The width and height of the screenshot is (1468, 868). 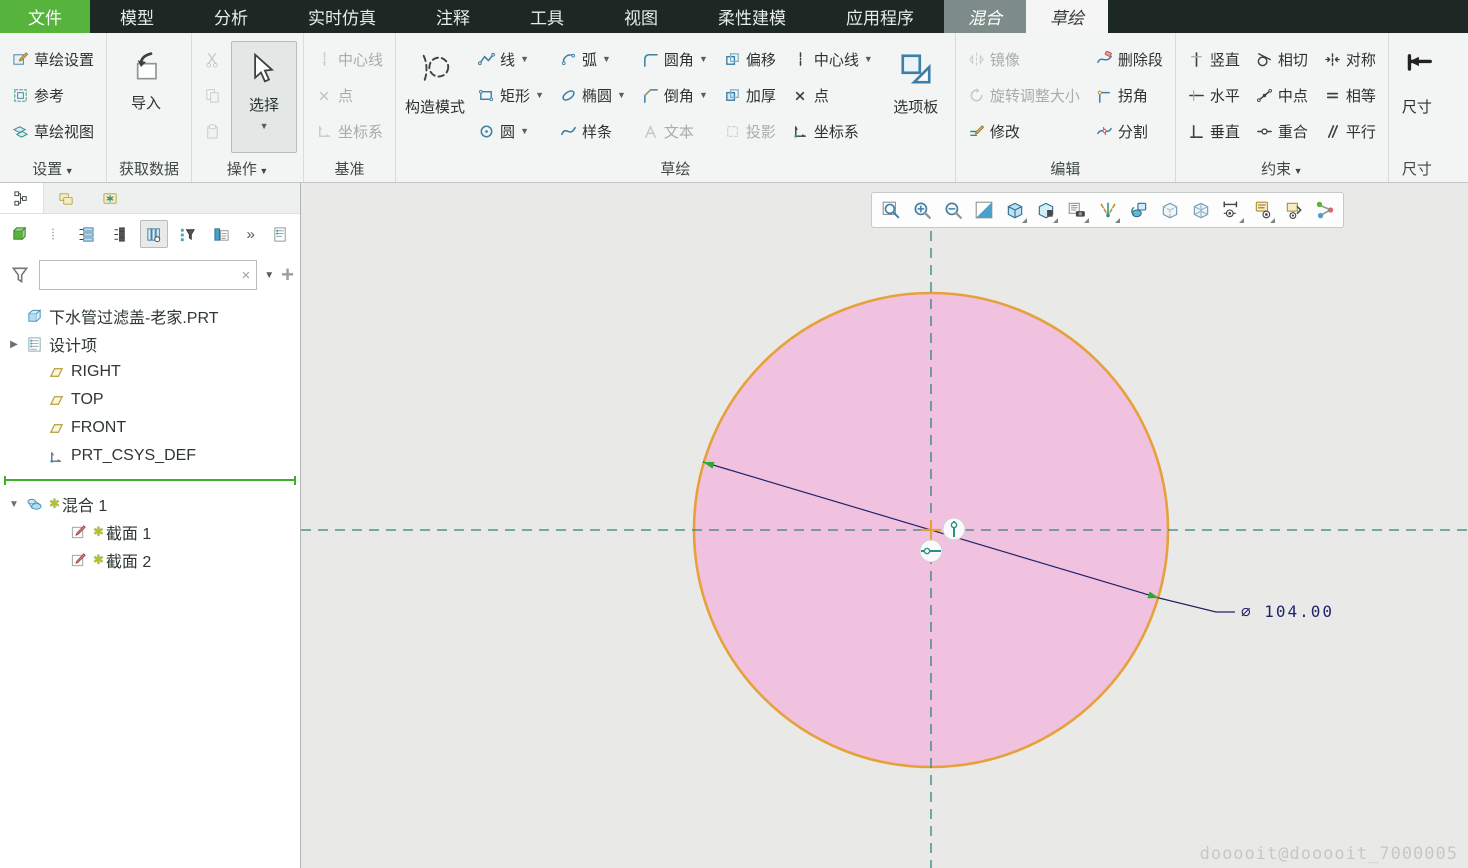 What do you see at coordinates (22, 198) in the screenshot?
I see `panel-tab-model-tree` at bounding box center [22, 198].